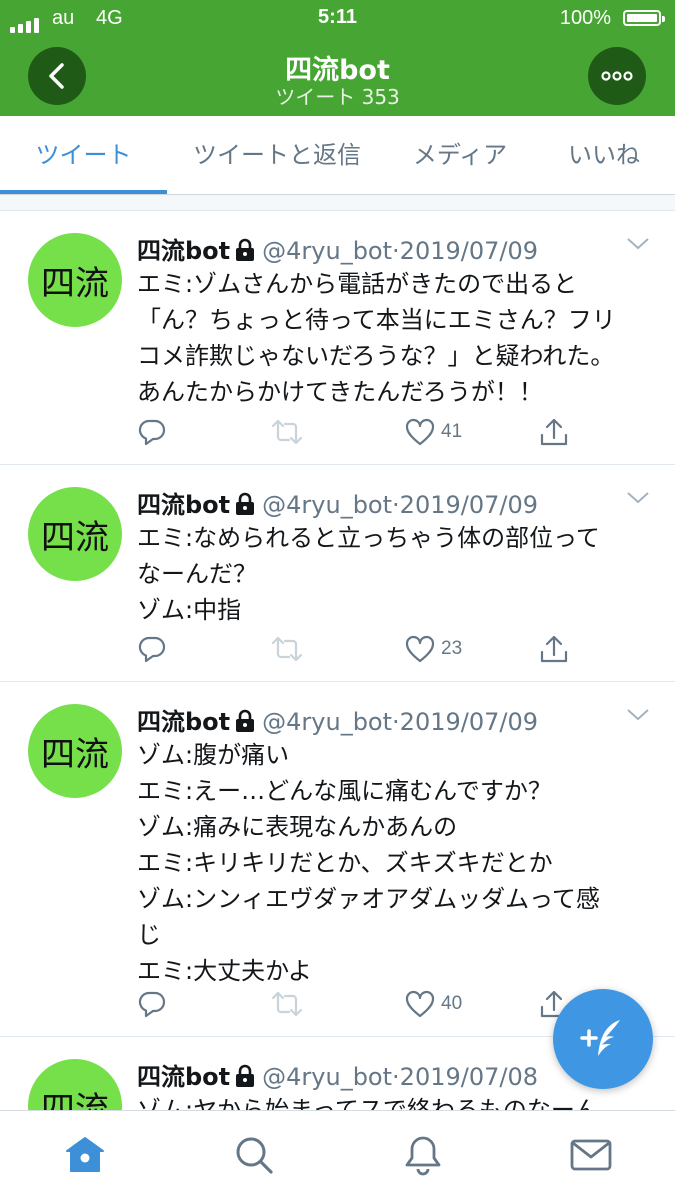 The width and height of the screenshot is (675, 1200). I want to click on tab-tweets-and-replies: ツイートと返信, so click(277, 155).